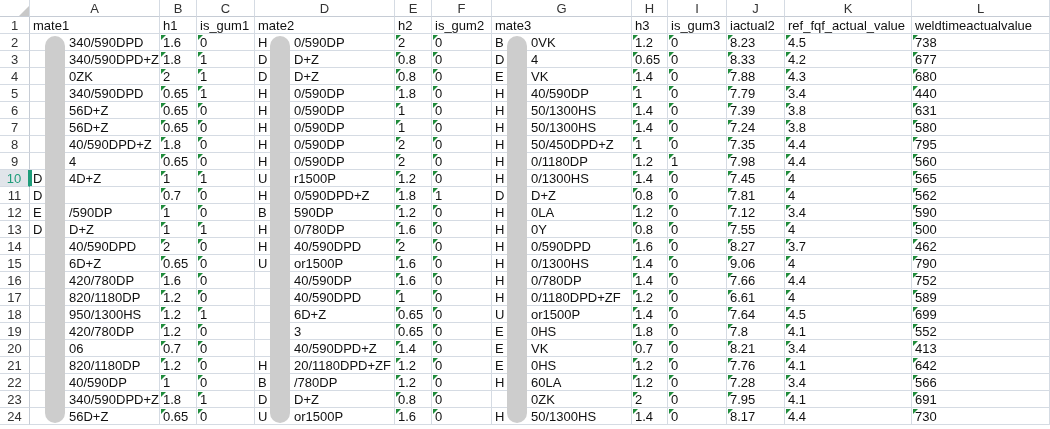 The height and width of the screenshot is (429, 1050). What do you see at coordinates (178, 110) in the screenshot?
I see `table-cell: 0.65` at bounding box center [178, 110].